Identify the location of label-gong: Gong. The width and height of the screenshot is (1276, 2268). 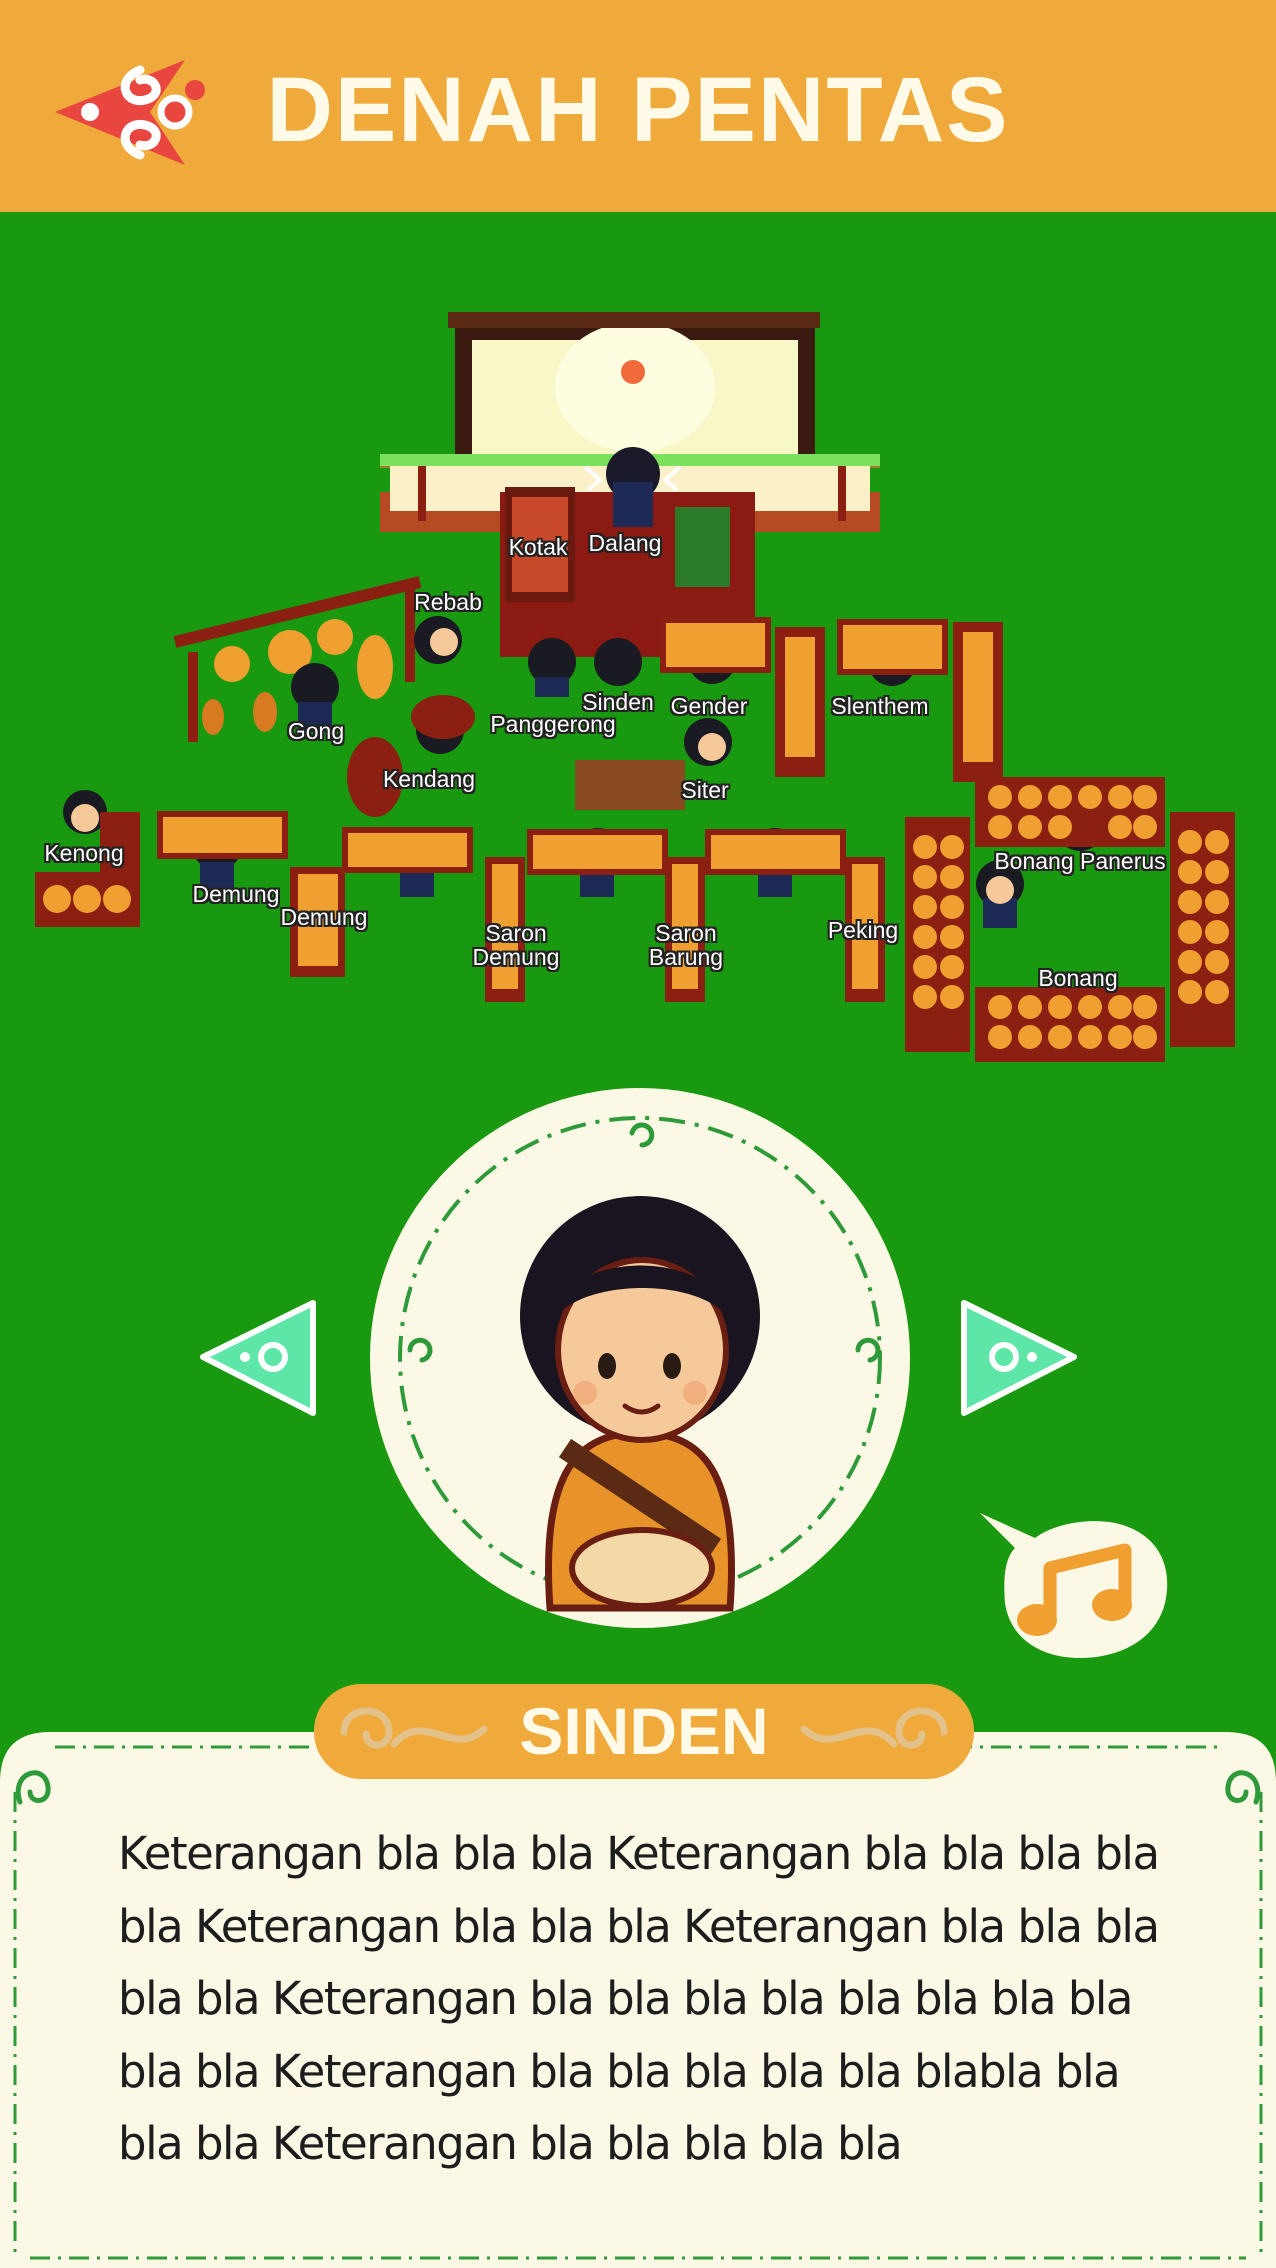
(316, 731).